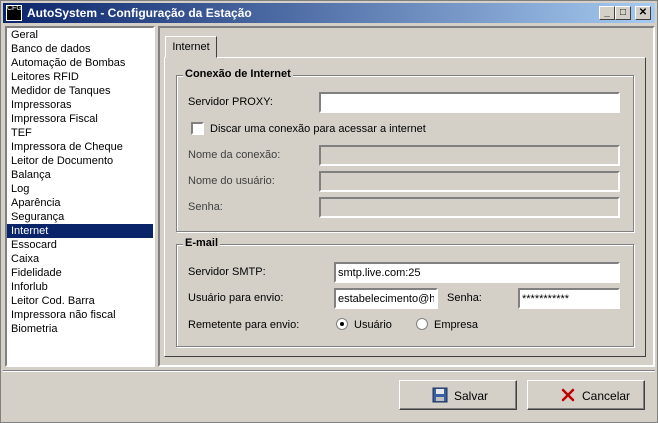 The width and height of the screenshot is (658, 423). Describe the element at coordinates (469, 181) in the screenshot. I see `user-name-input` at that location.